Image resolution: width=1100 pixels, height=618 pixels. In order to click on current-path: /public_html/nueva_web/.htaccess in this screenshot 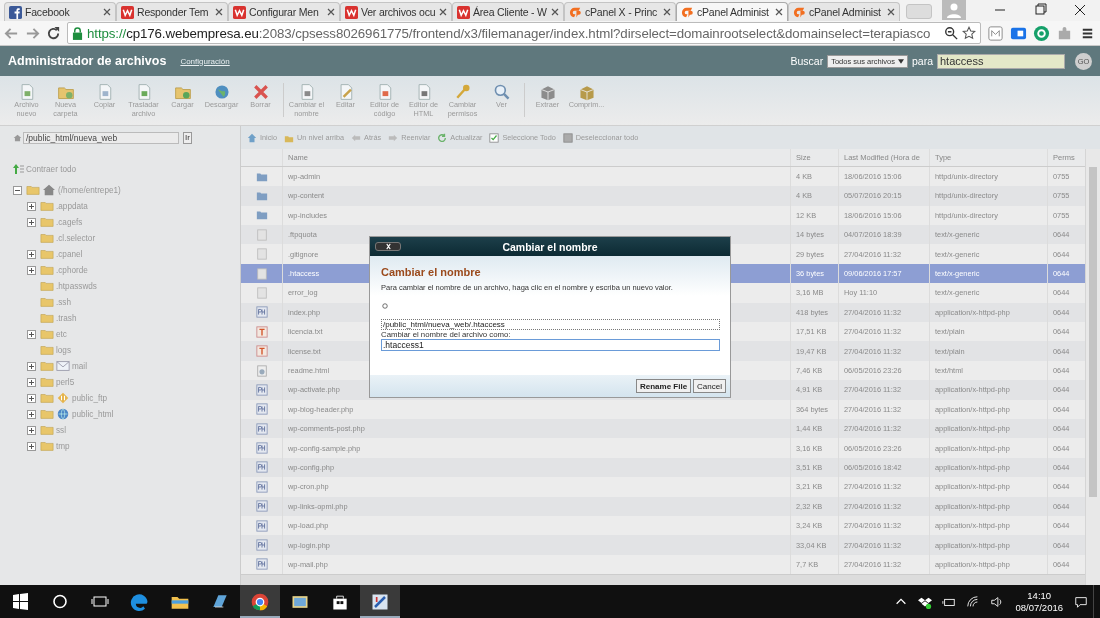, I will do `click(550, 324)`.